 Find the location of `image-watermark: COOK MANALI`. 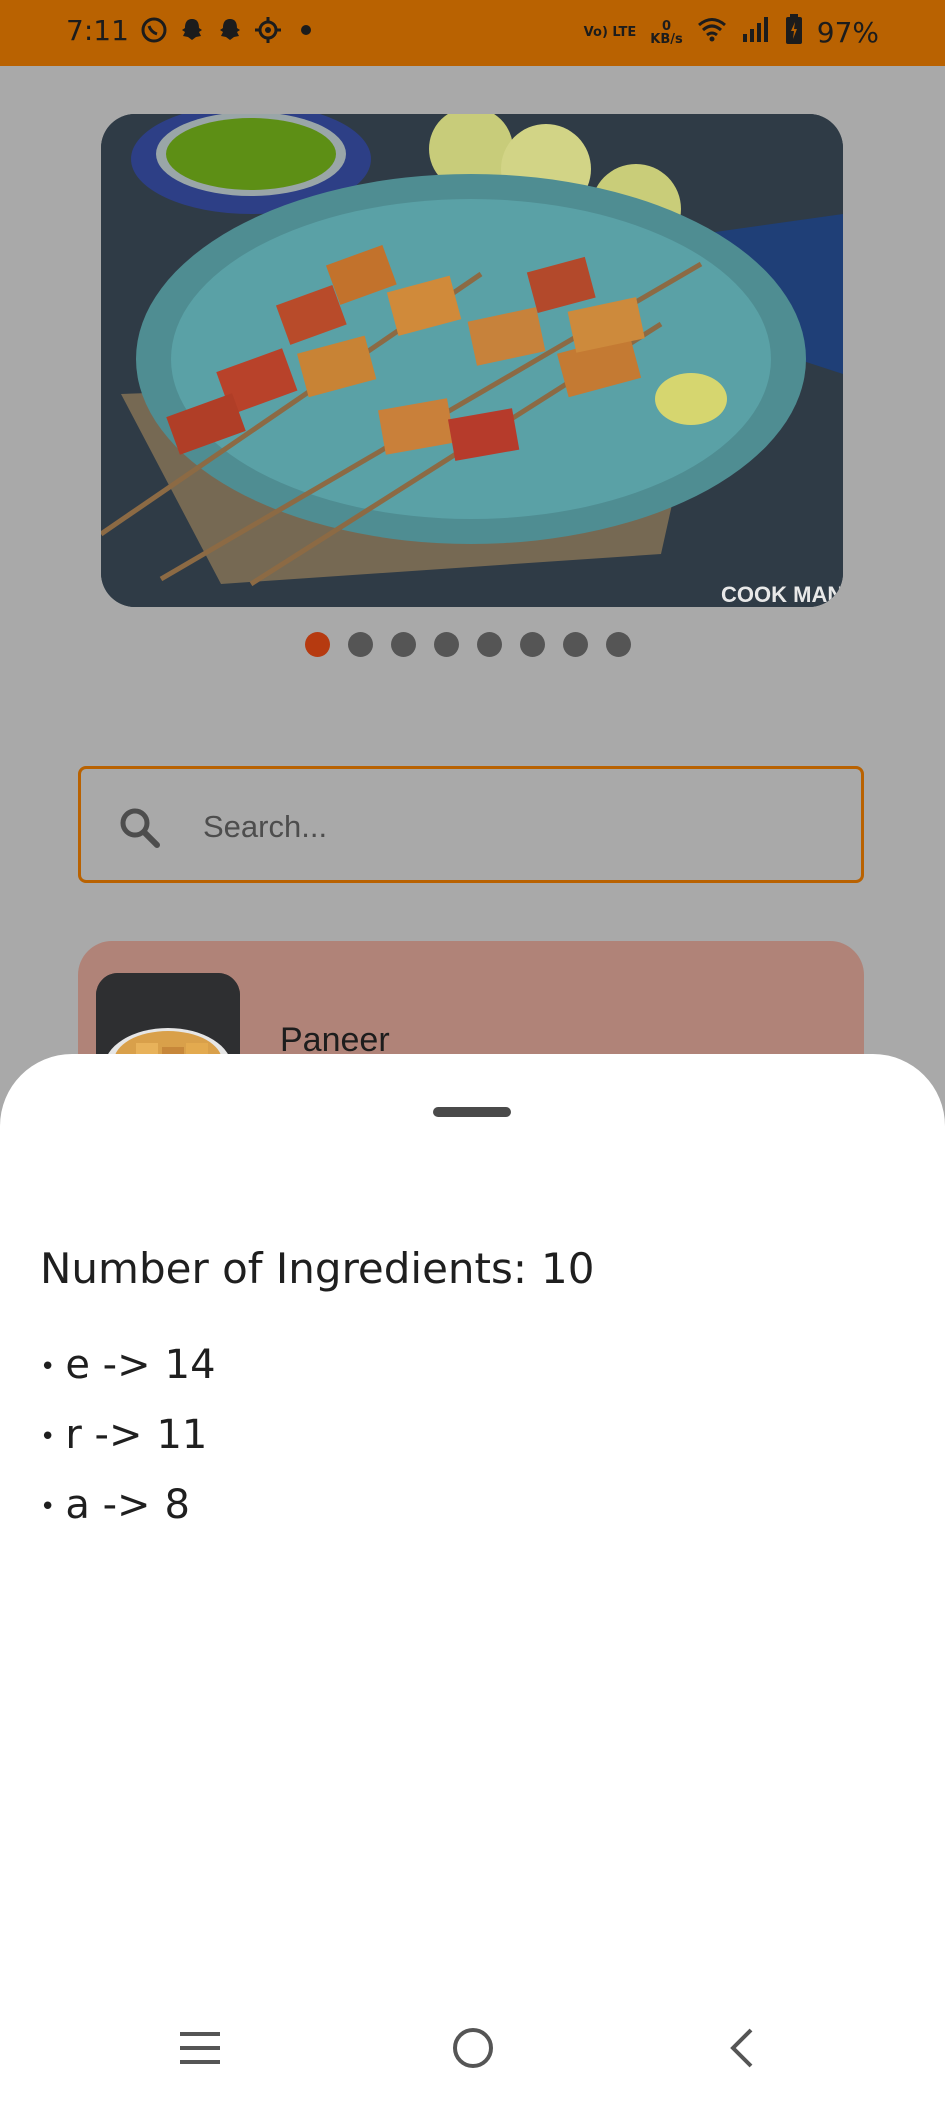

image-watermark: COOK MANALI is located at coordinates (782, 594).